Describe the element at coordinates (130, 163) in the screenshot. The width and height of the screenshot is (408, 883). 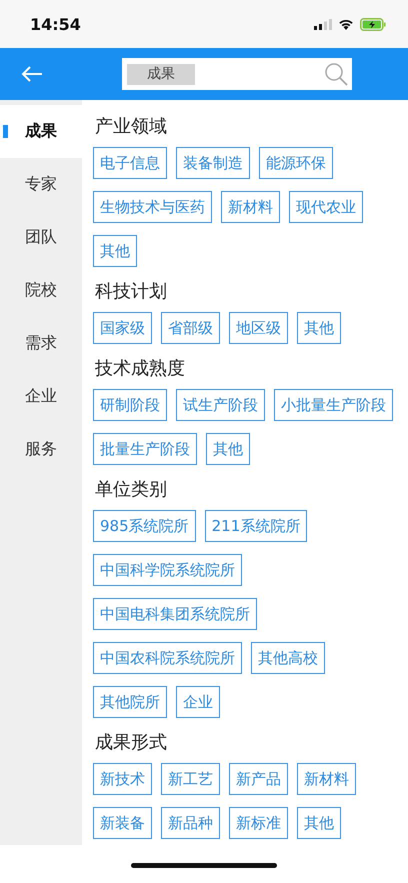
I see `filter-tag: 电子信息` at that location.